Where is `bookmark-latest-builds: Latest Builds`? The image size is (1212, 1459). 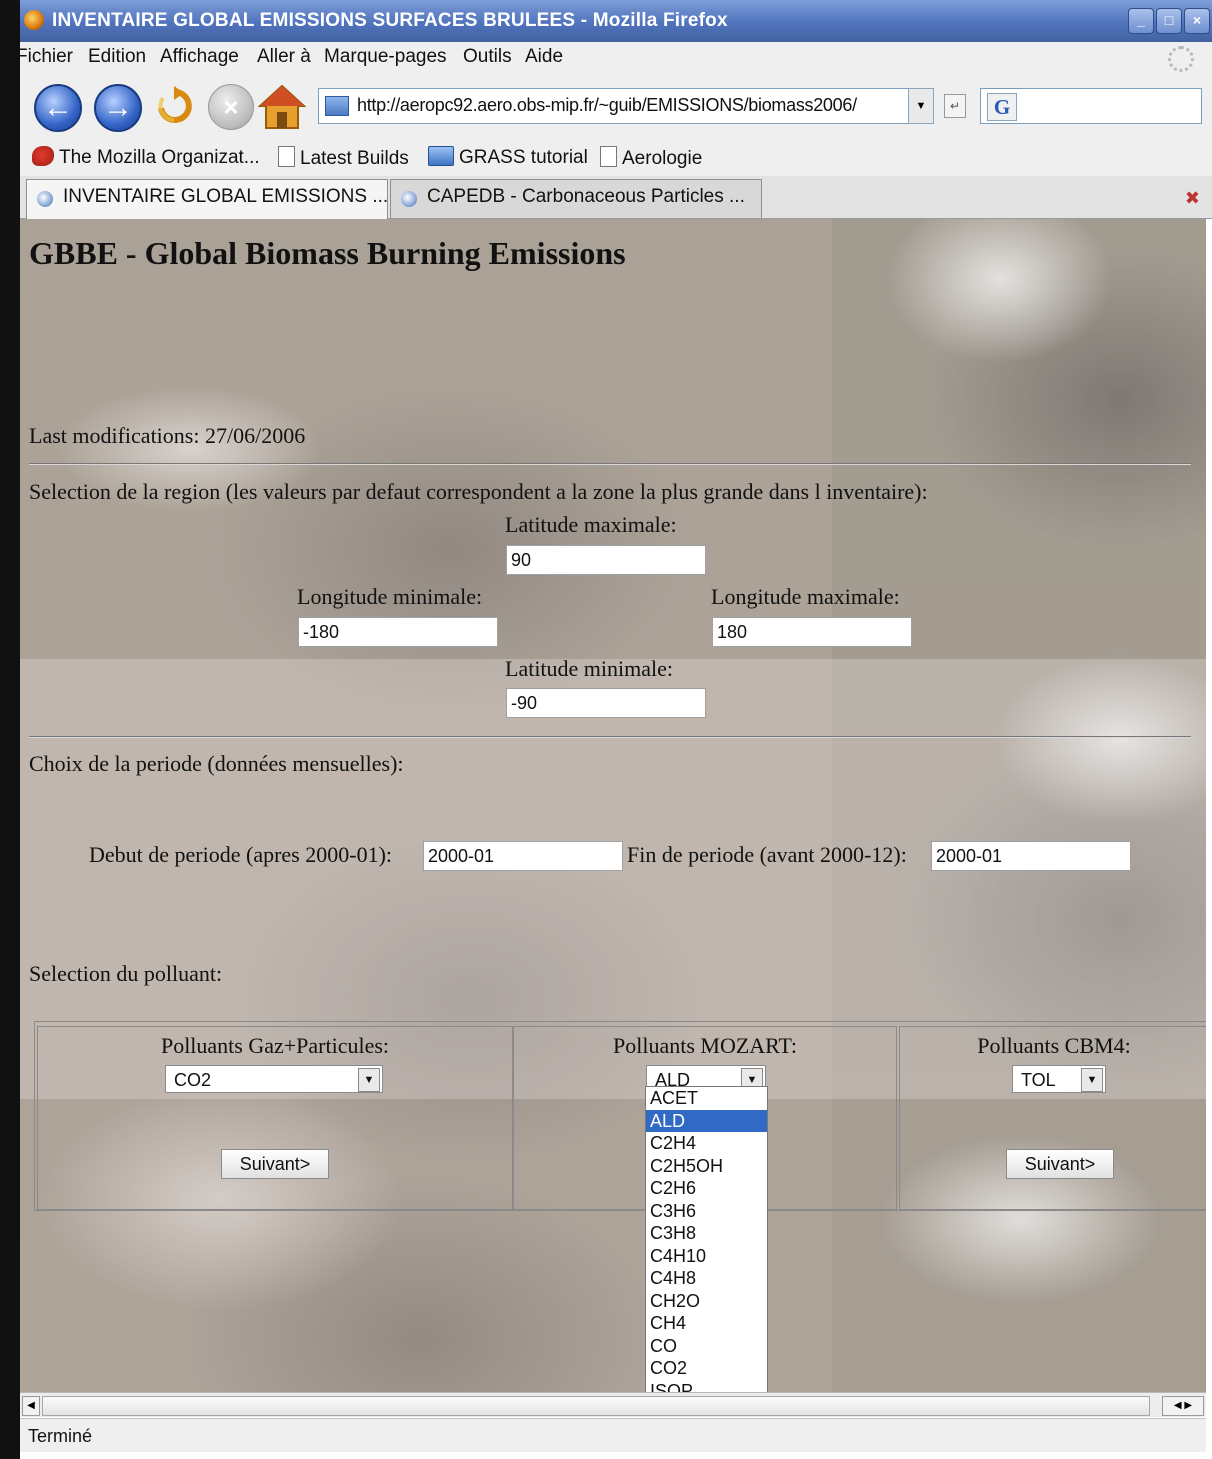 bookmark-latest-builds: Latest Builds is located at coordinates (343, 158).